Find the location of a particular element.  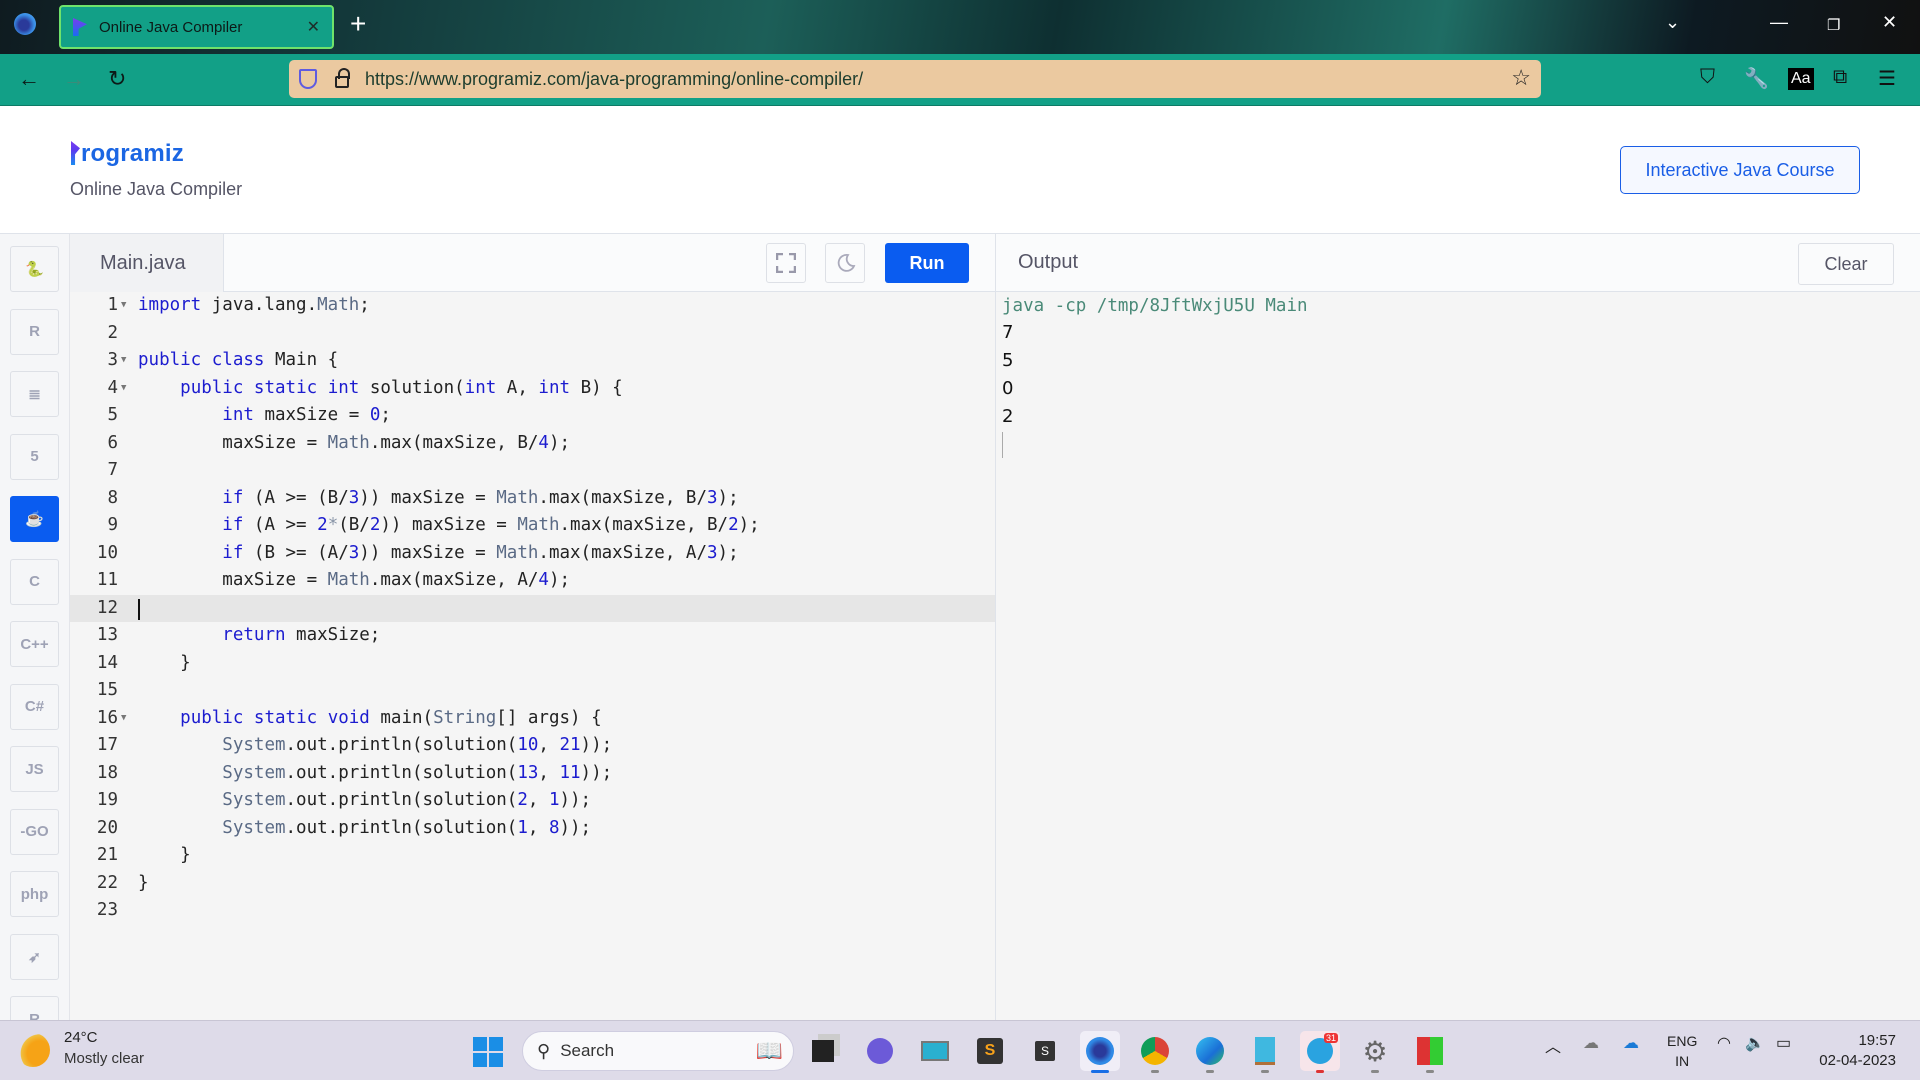

windows-start-icon is located at coordinates (488, 1052).